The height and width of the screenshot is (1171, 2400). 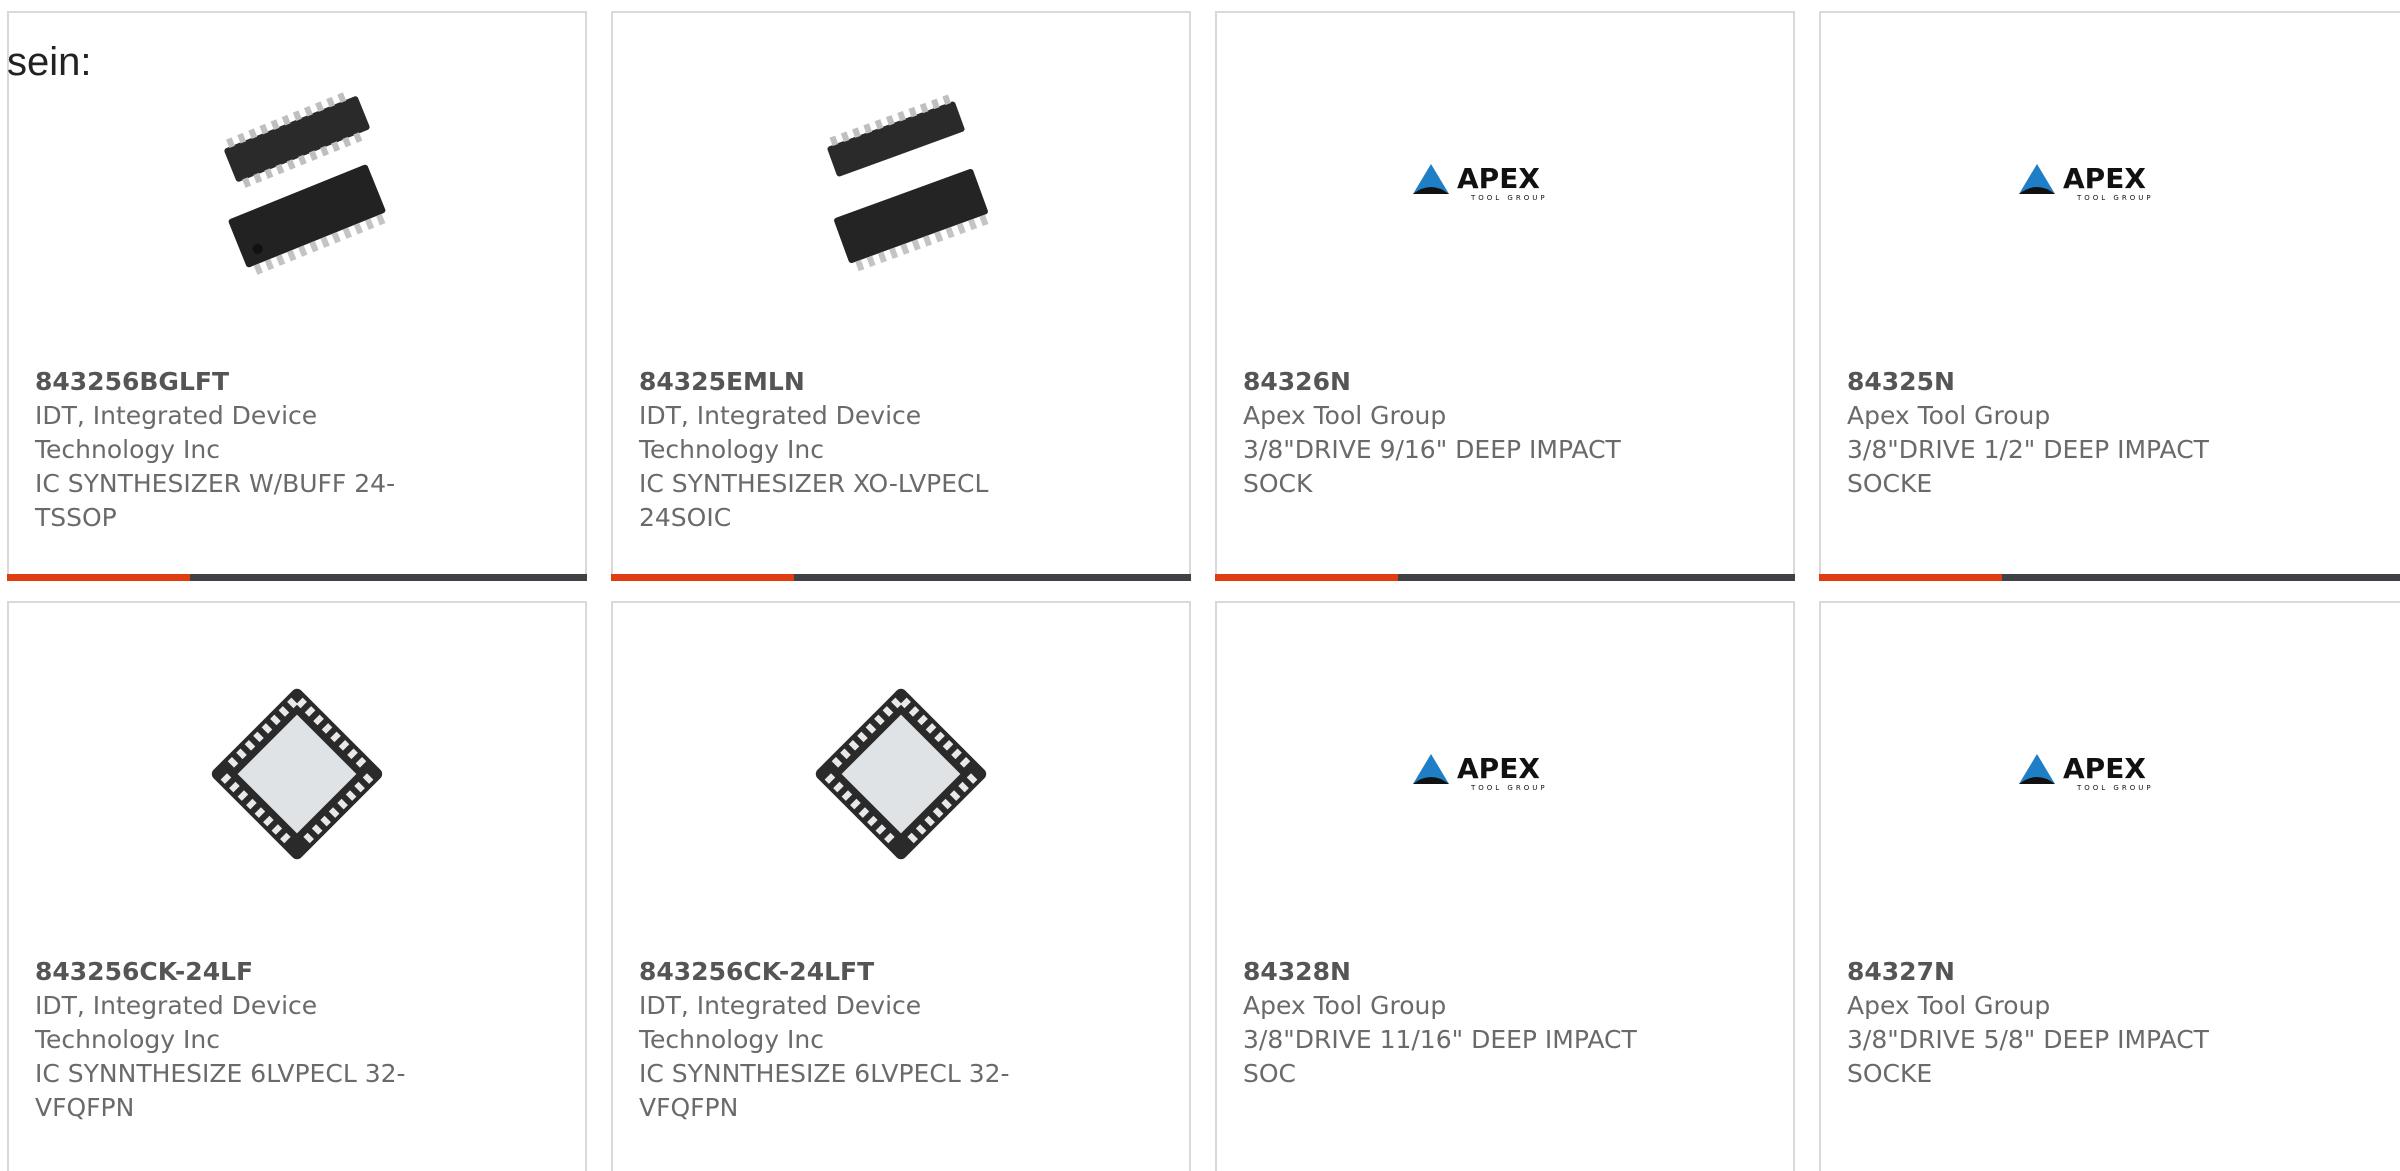 I want to click on part-number: 84326N, so click(x=1473, y=382).